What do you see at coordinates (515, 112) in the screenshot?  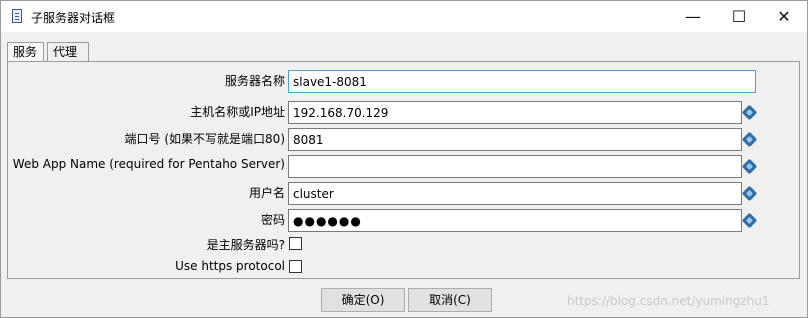 I see `hostname-input` at bounding box center [515, 112].